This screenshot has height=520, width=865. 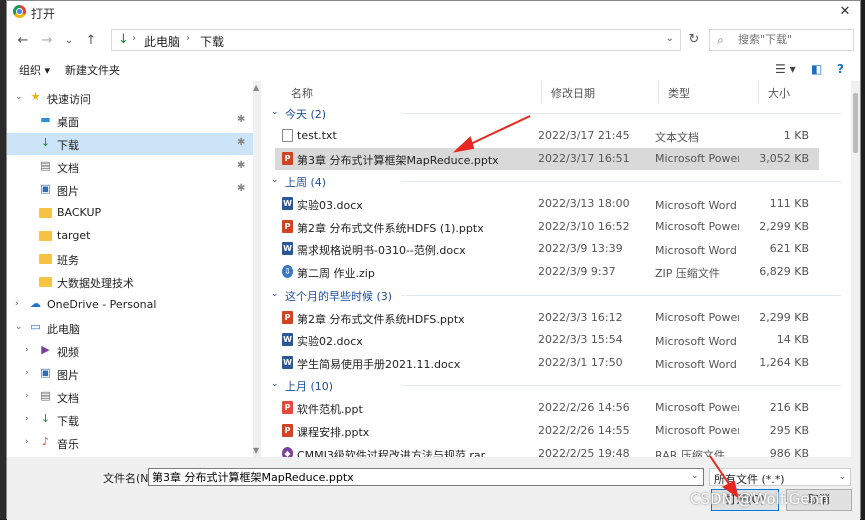 I want to click on forward-arrow-icon: →, so click(x=47, y=41).